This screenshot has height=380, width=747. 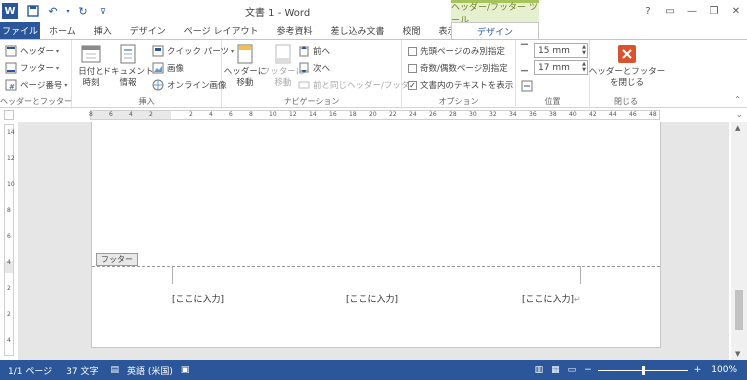 I want to click on next-button: 次へ, so click(x=314, y=68).